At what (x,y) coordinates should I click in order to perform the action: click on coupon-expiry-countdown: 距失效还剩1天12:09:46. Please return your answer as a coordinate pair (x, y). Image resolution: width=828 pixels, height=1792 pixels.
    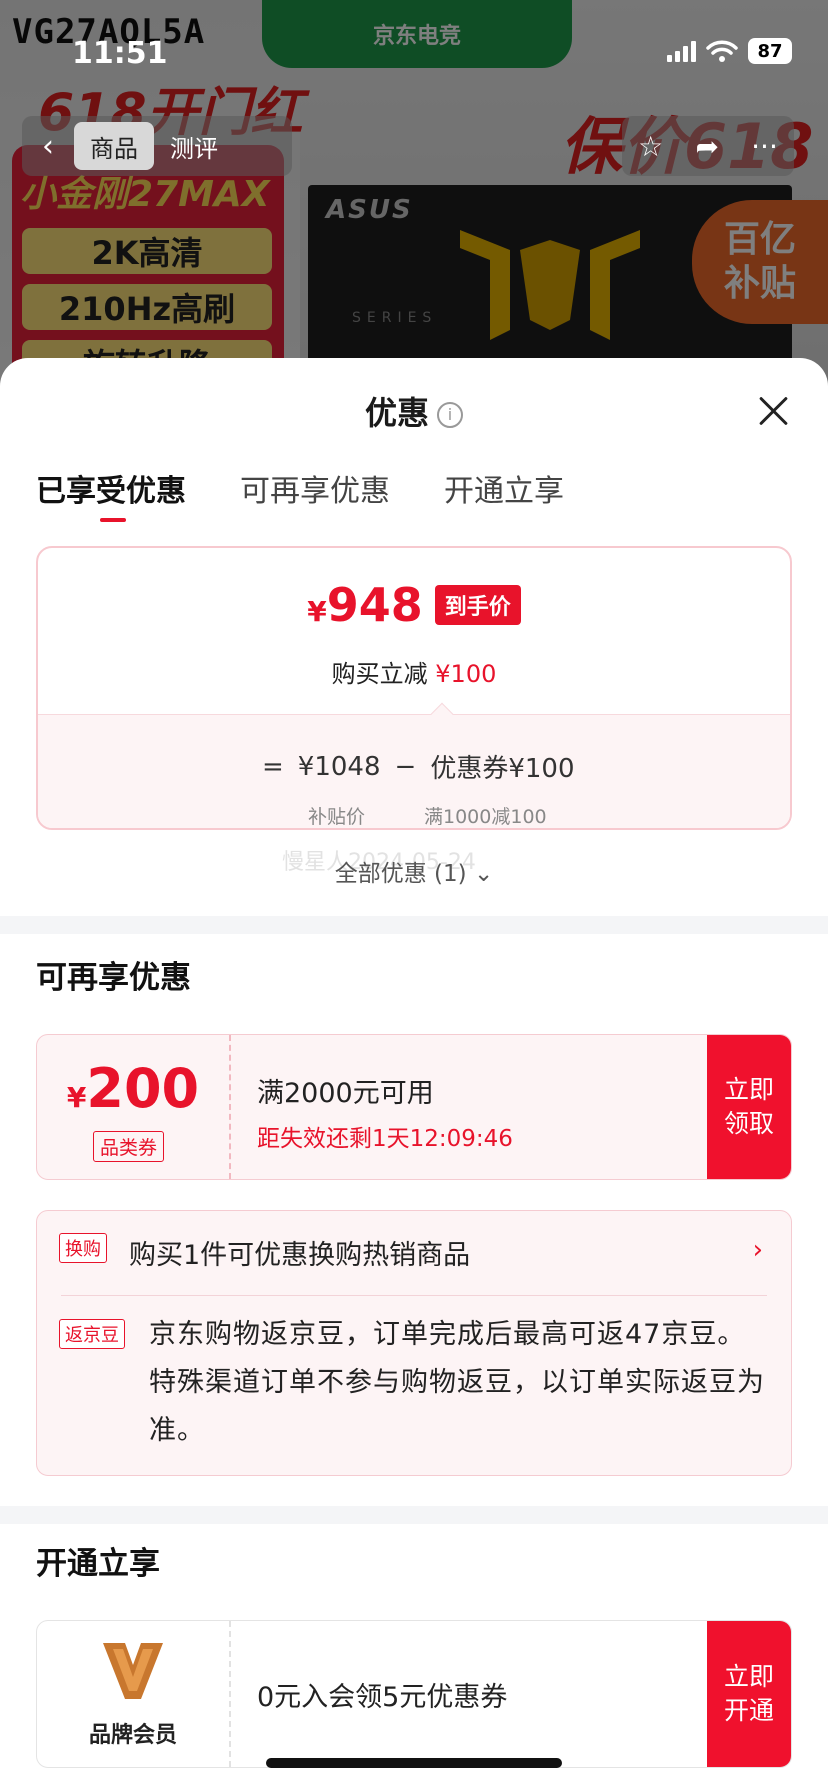
    Looking at the image, I should click on (385, 1139).